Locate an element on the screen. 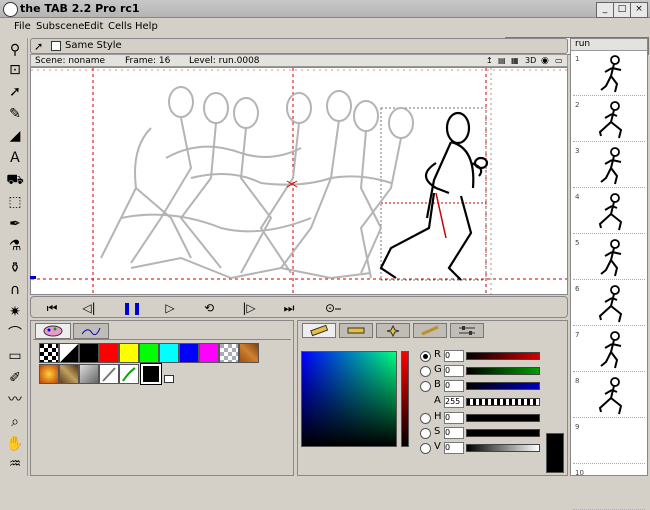  radio-green is located at coordinates (425, 371).